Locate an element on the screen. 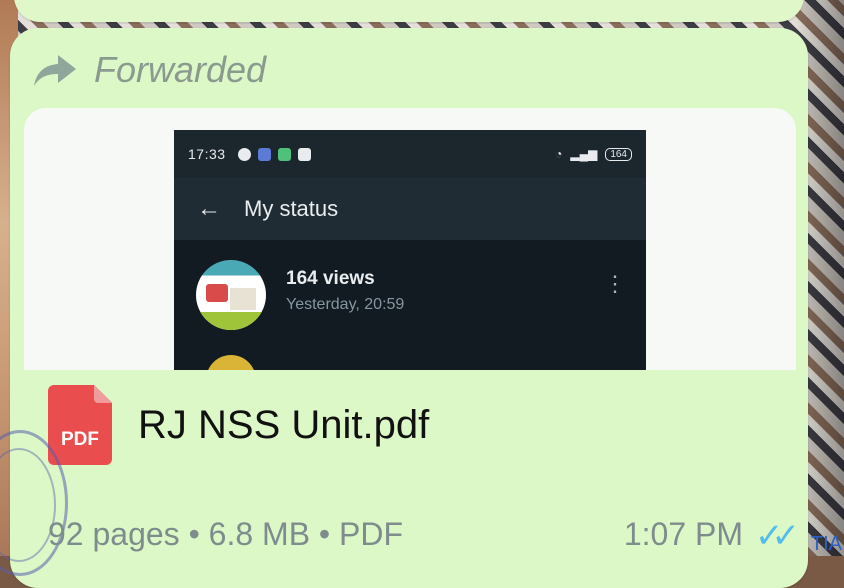 Image resolution: width=844 pixels, height=588 pixels. status-app-bar: ← My status is located at coordinates (410, 209).